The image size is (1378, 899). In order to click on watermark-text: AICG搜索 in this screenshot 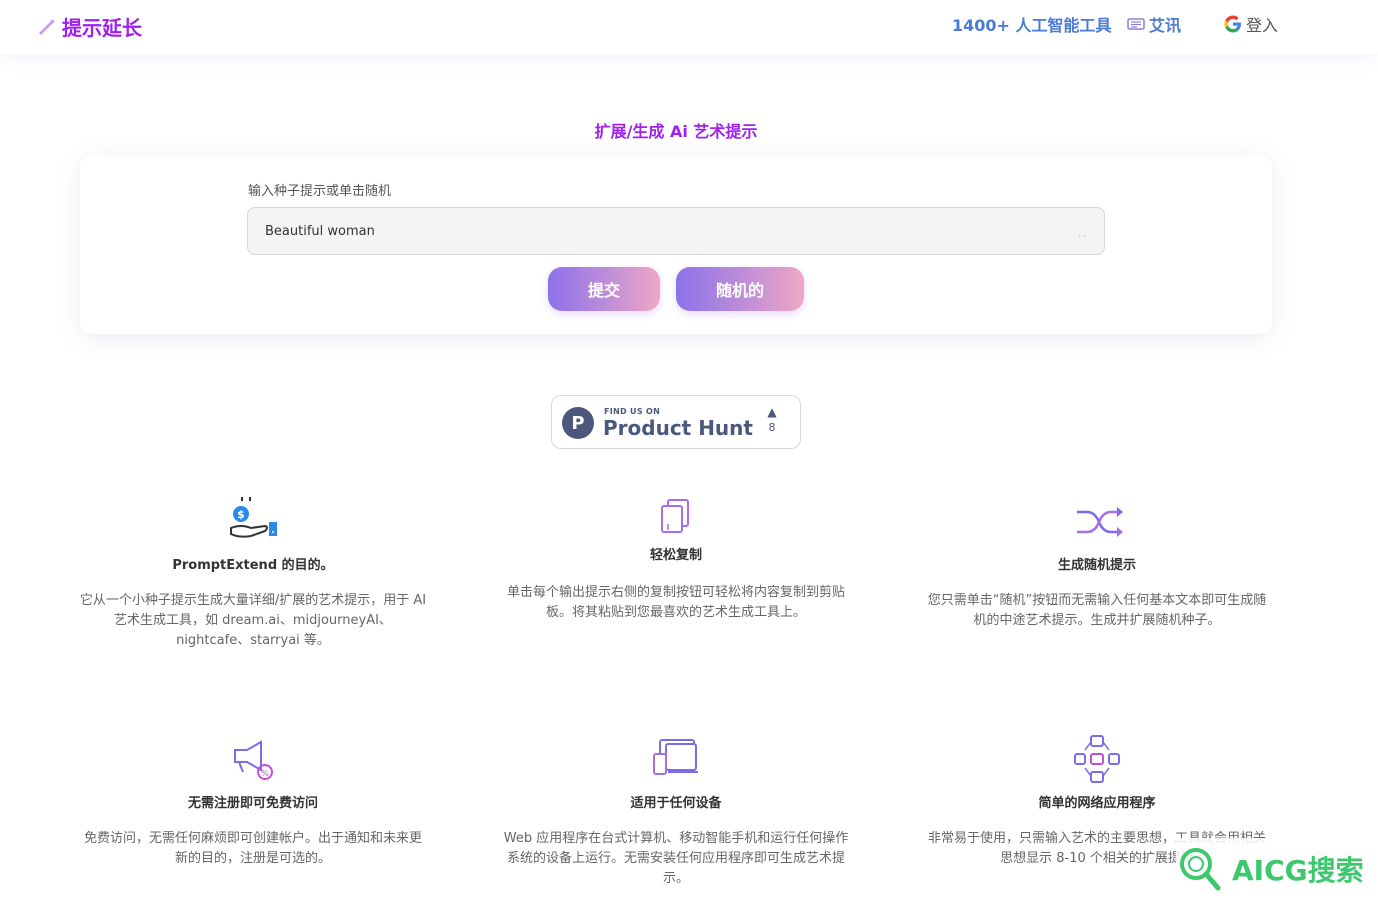, I will do `click(1298, 870)`.